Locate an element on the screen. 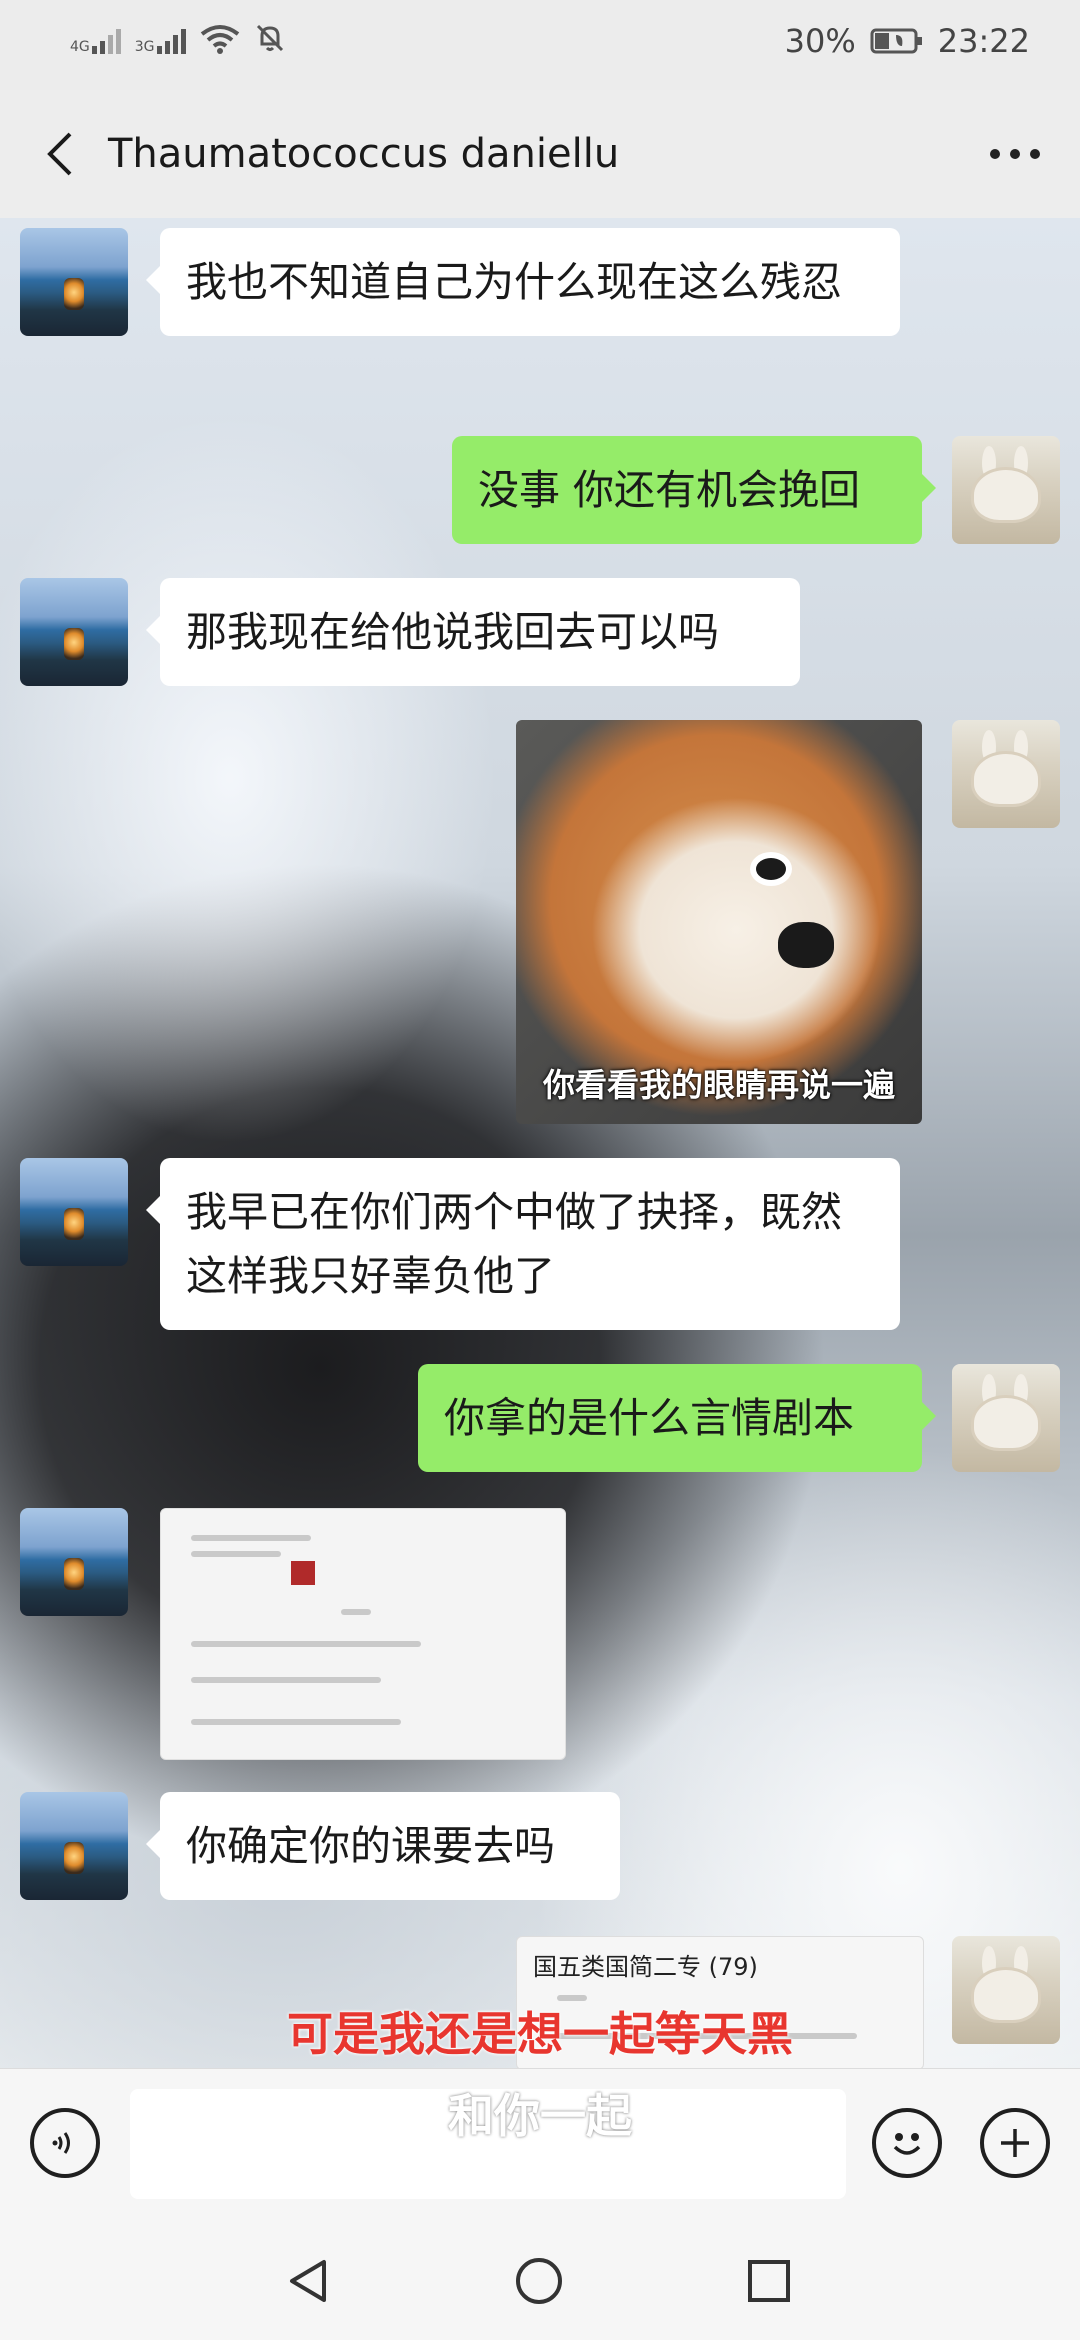 Image resolution: width=1080 pixels, height=2340 pixels. chat-header: Thaumatococcus daniellu is located at coordinates (540, 154).